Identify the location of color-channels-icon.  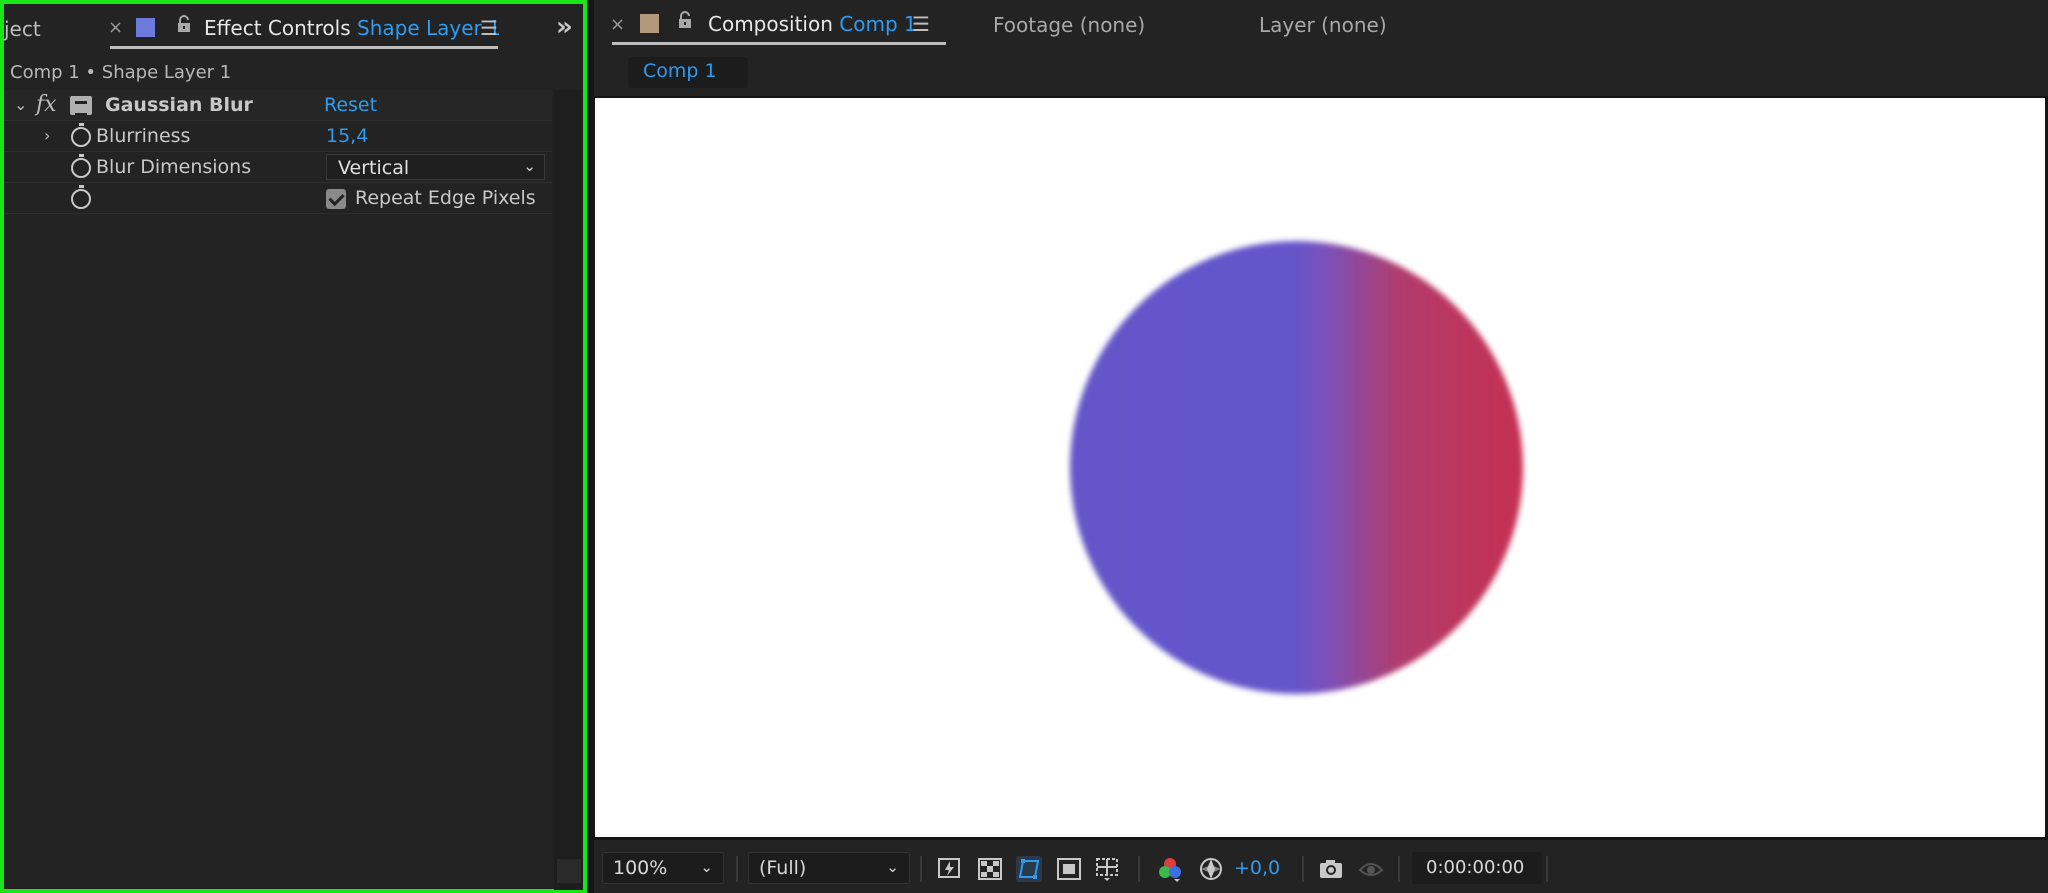
(1170, 869).